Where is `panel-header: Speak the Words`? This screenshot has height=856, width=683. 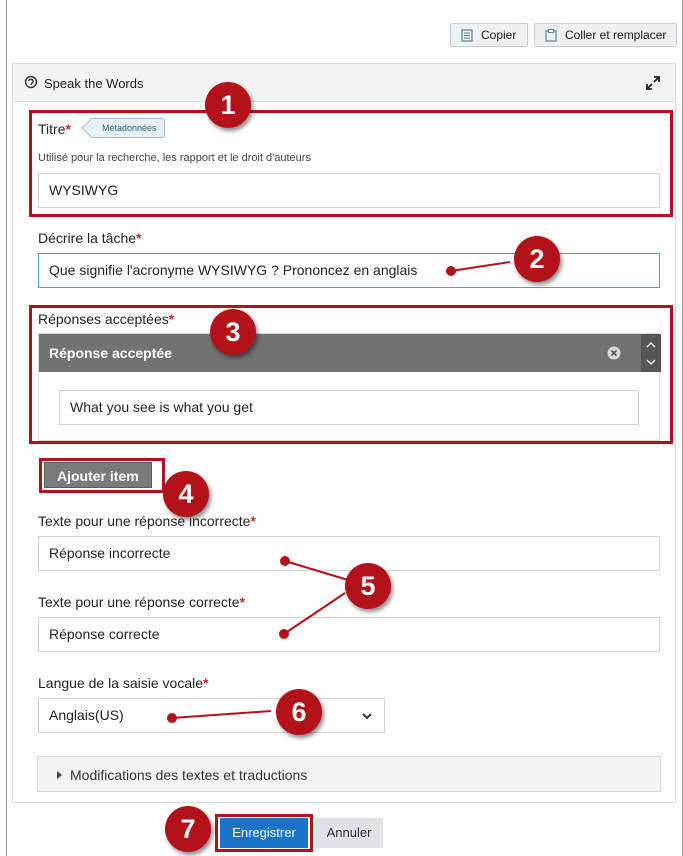
panel-header: Speak the Words is located at coordinates (344, 83).